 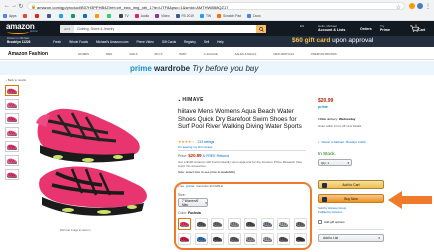 I want to click on bookmark-item: Scratch Pad, so click(x=229, y=15).